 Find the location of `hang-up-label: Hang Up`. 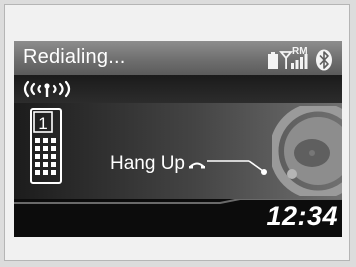

hang-up-label: Hang Up is located at coordinates (147, 163).